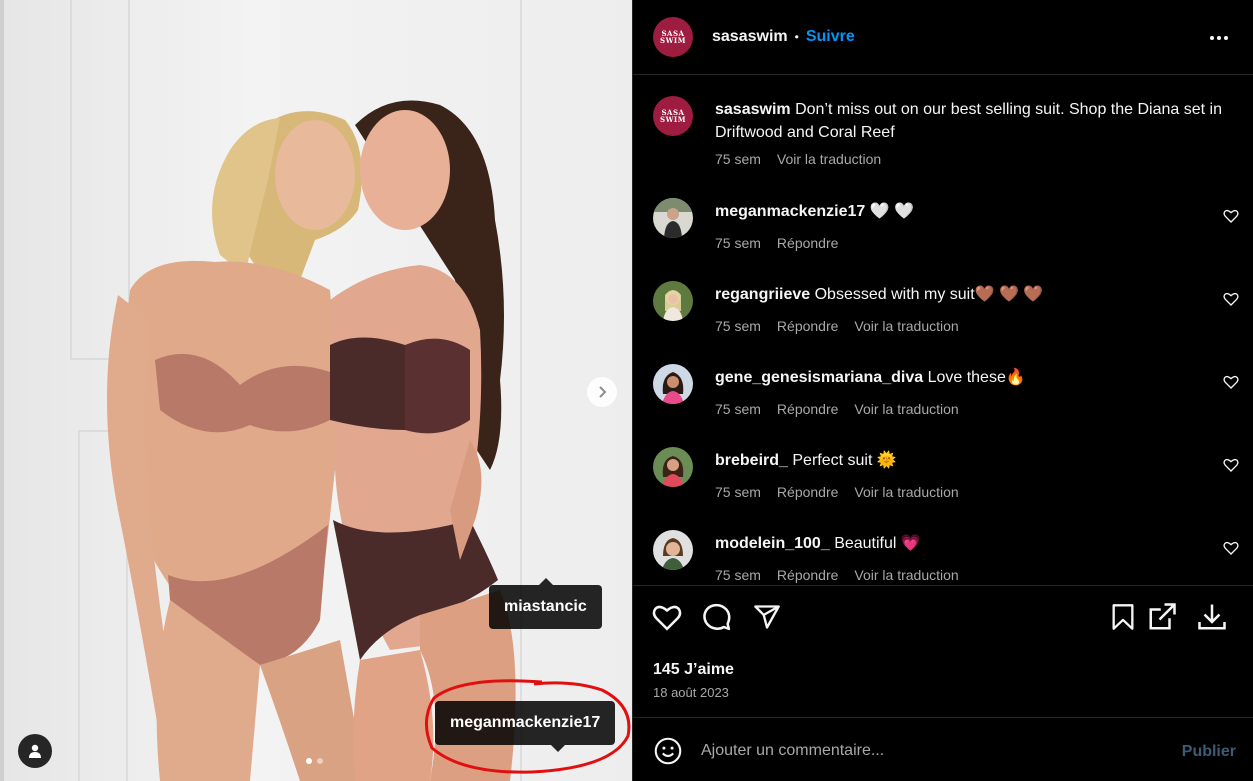 This screenshot has height=781, width=1253. I want to click on post-header: SASA SWIM sasaswim • Suivre, so click(943, 37).